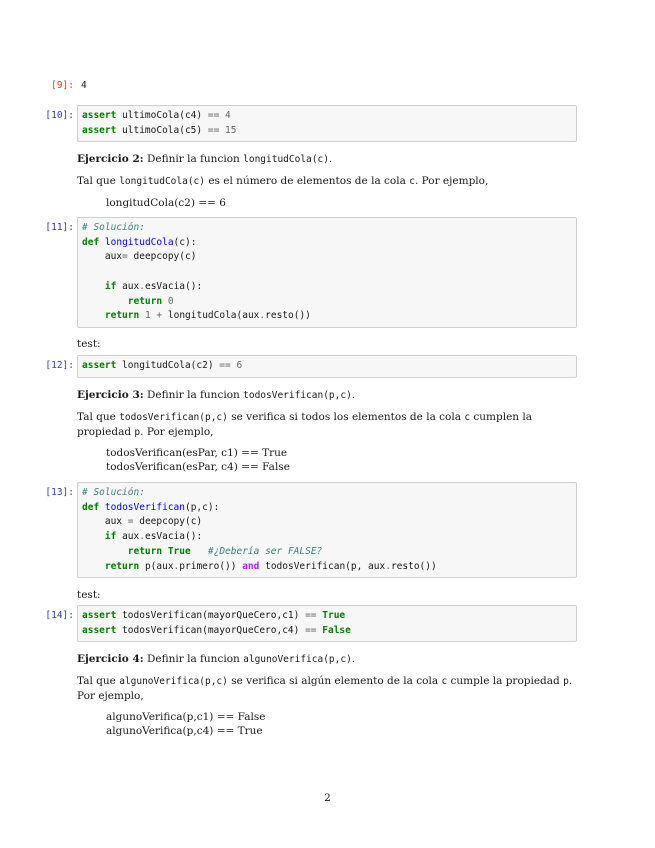 The height and width of the screenshot is (848, 655). Describe the element at coordinates (59, 492) in the screenshot. I see `input-prompt-13: [13]:` at that location.